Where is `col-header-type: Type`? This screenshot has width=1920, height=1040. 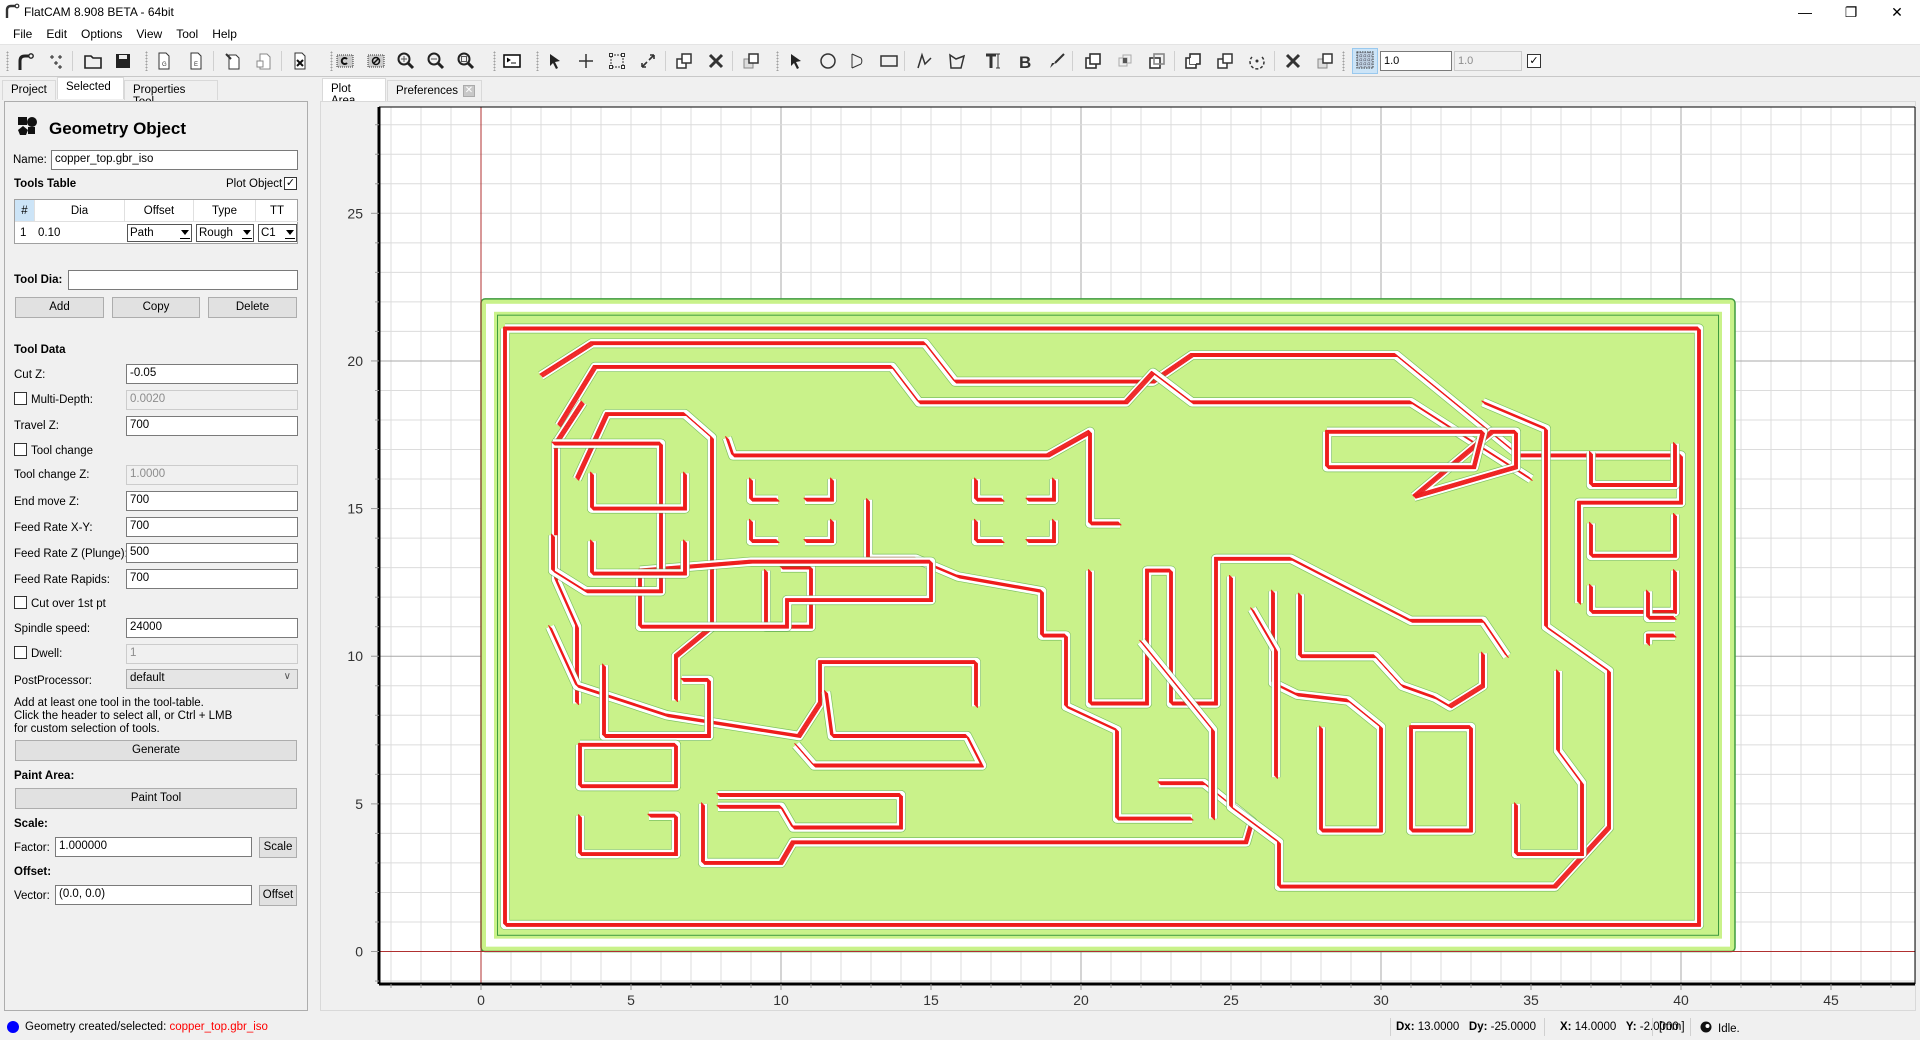
col-header-type: Type is located at coordinates (225, 211).